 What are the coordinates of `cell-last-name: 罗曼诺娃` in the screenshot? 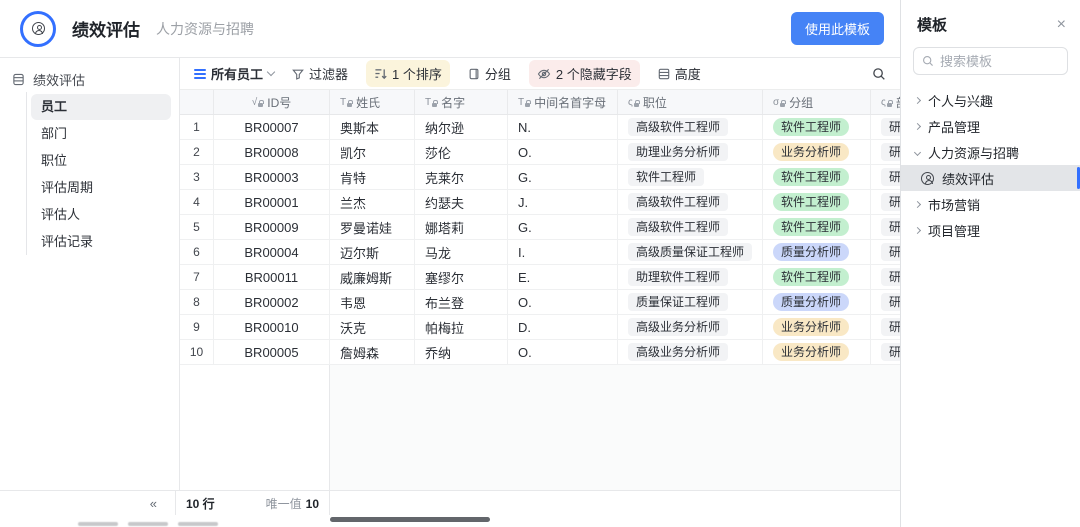 It's located at (372, 227).